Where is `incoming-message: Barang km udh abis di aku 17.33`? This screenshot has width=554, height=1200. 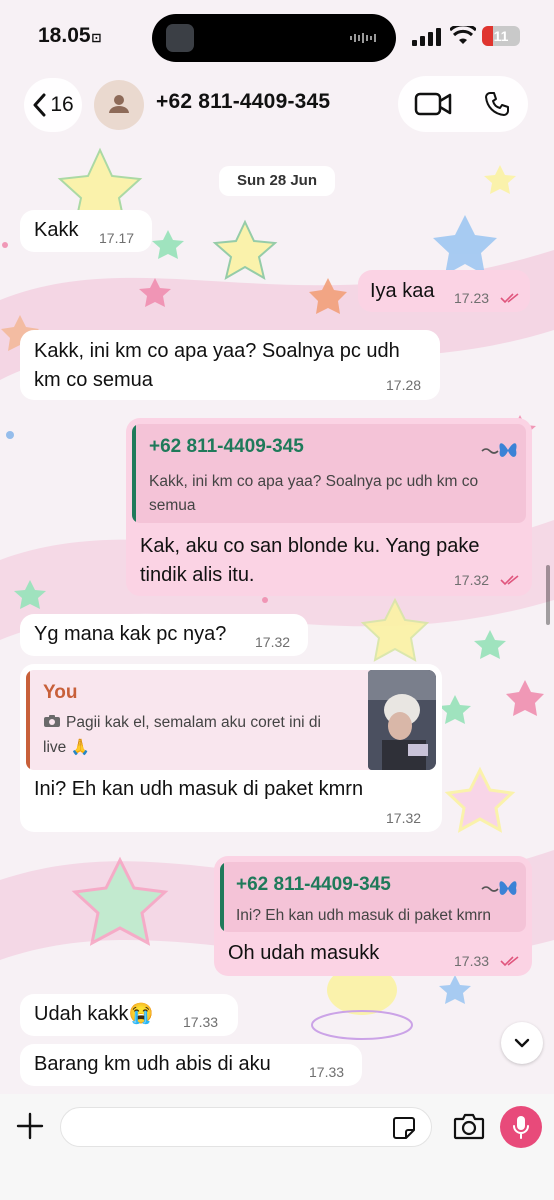
incoming-message: Barang km udh abis di aku 17.33 is located at coordinates (191, 1065).